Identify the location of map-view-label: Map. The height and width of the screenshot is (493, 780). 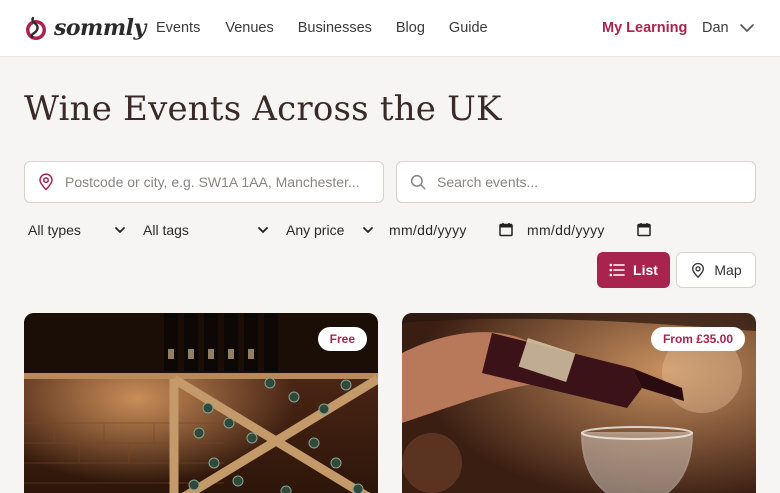
(728, 270).